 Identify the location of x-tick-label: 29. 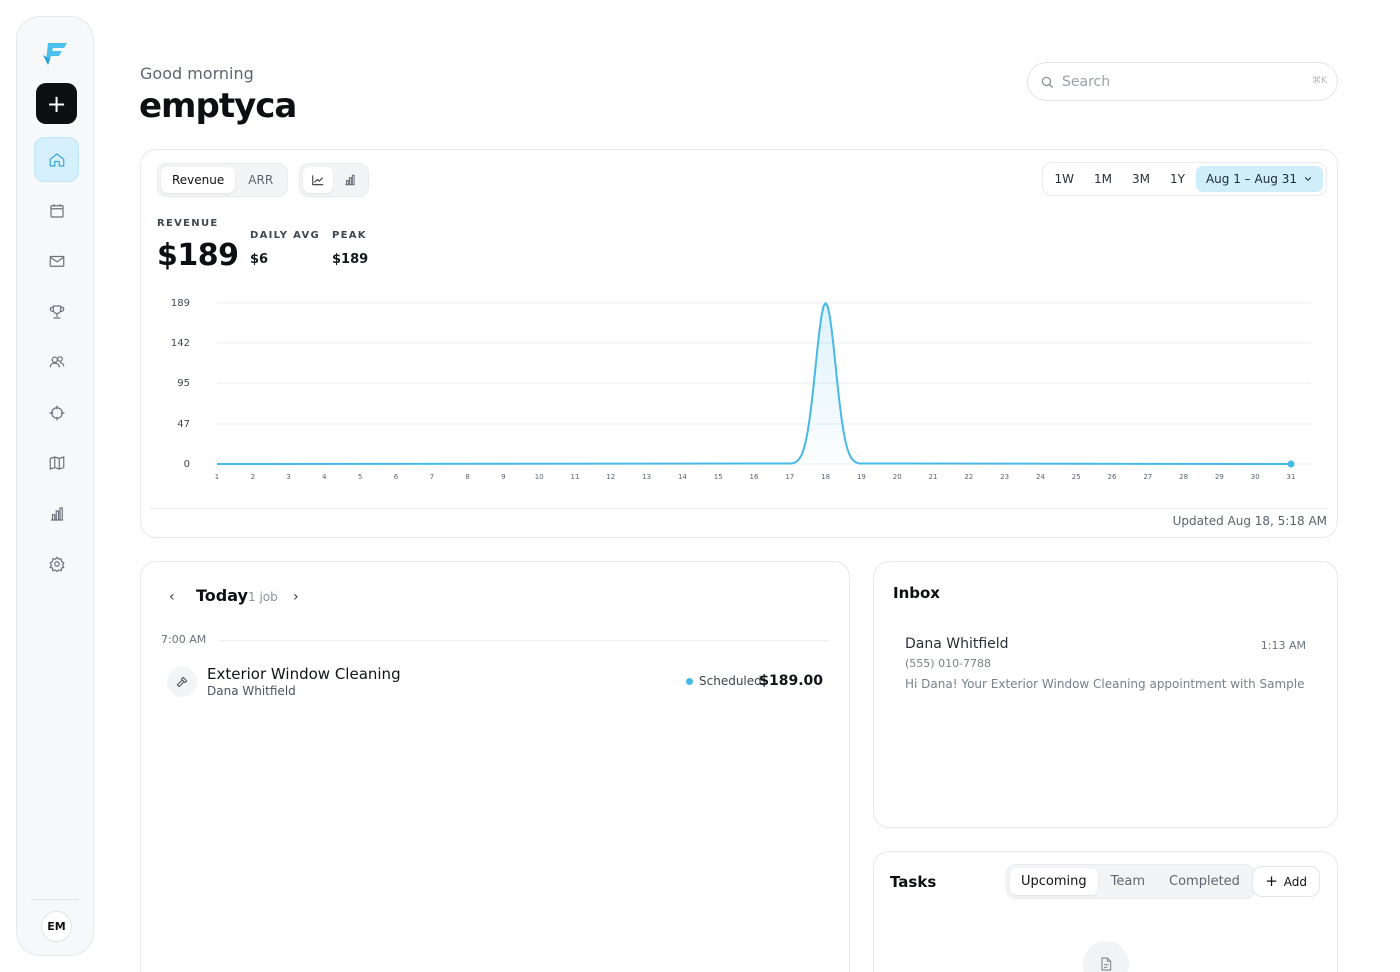
(1219, 477).